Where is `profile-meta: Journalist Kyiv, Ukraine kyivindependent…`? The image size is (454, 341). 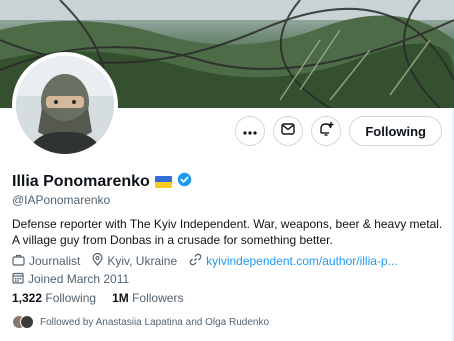
profile-meta: Journalist Kyiv, Ukraine kyivindependent… is located at coordinates (228, 269).